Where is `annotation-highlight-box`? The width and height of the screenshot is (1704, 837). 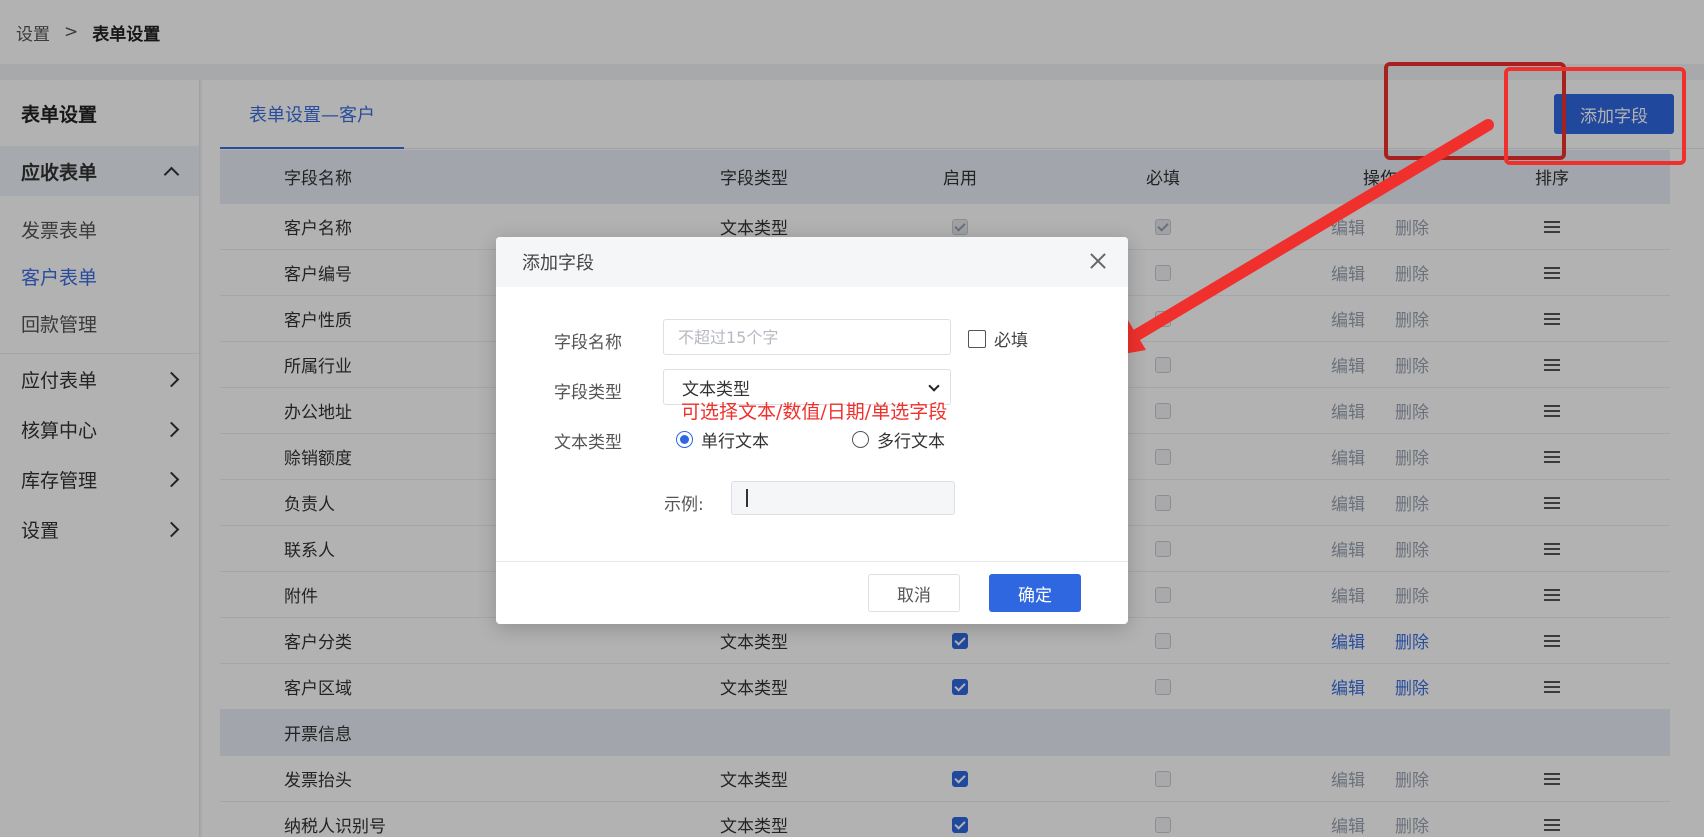 annotation-highlight-box is located at coordinates (1595, 116).